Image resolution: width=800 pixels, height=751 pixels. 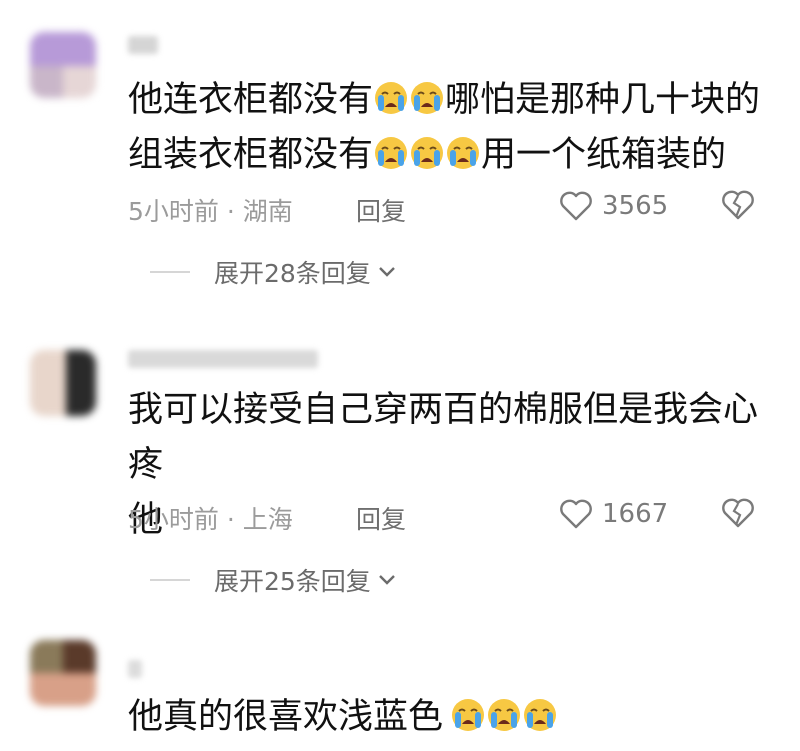 I want to click on like-button: 1667, so click(x=613, y=514).